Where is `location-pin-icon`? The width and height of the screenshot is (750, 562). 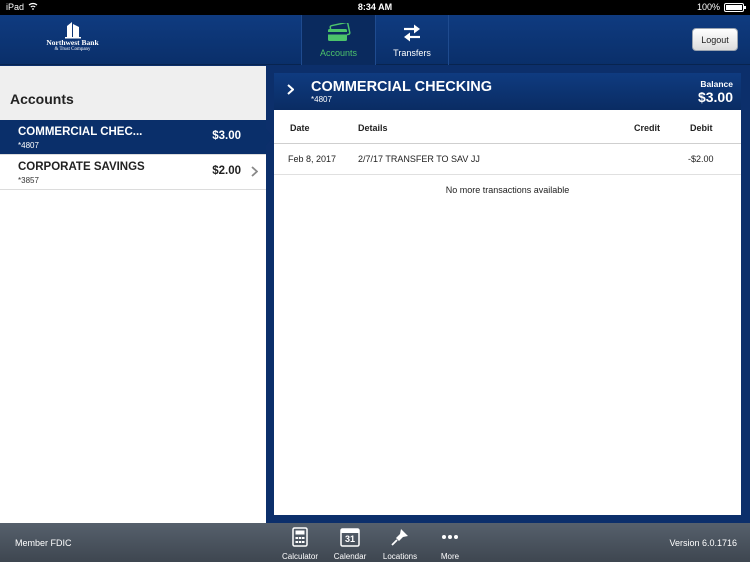
location-pin-icon is located at coordinates (399, 537).